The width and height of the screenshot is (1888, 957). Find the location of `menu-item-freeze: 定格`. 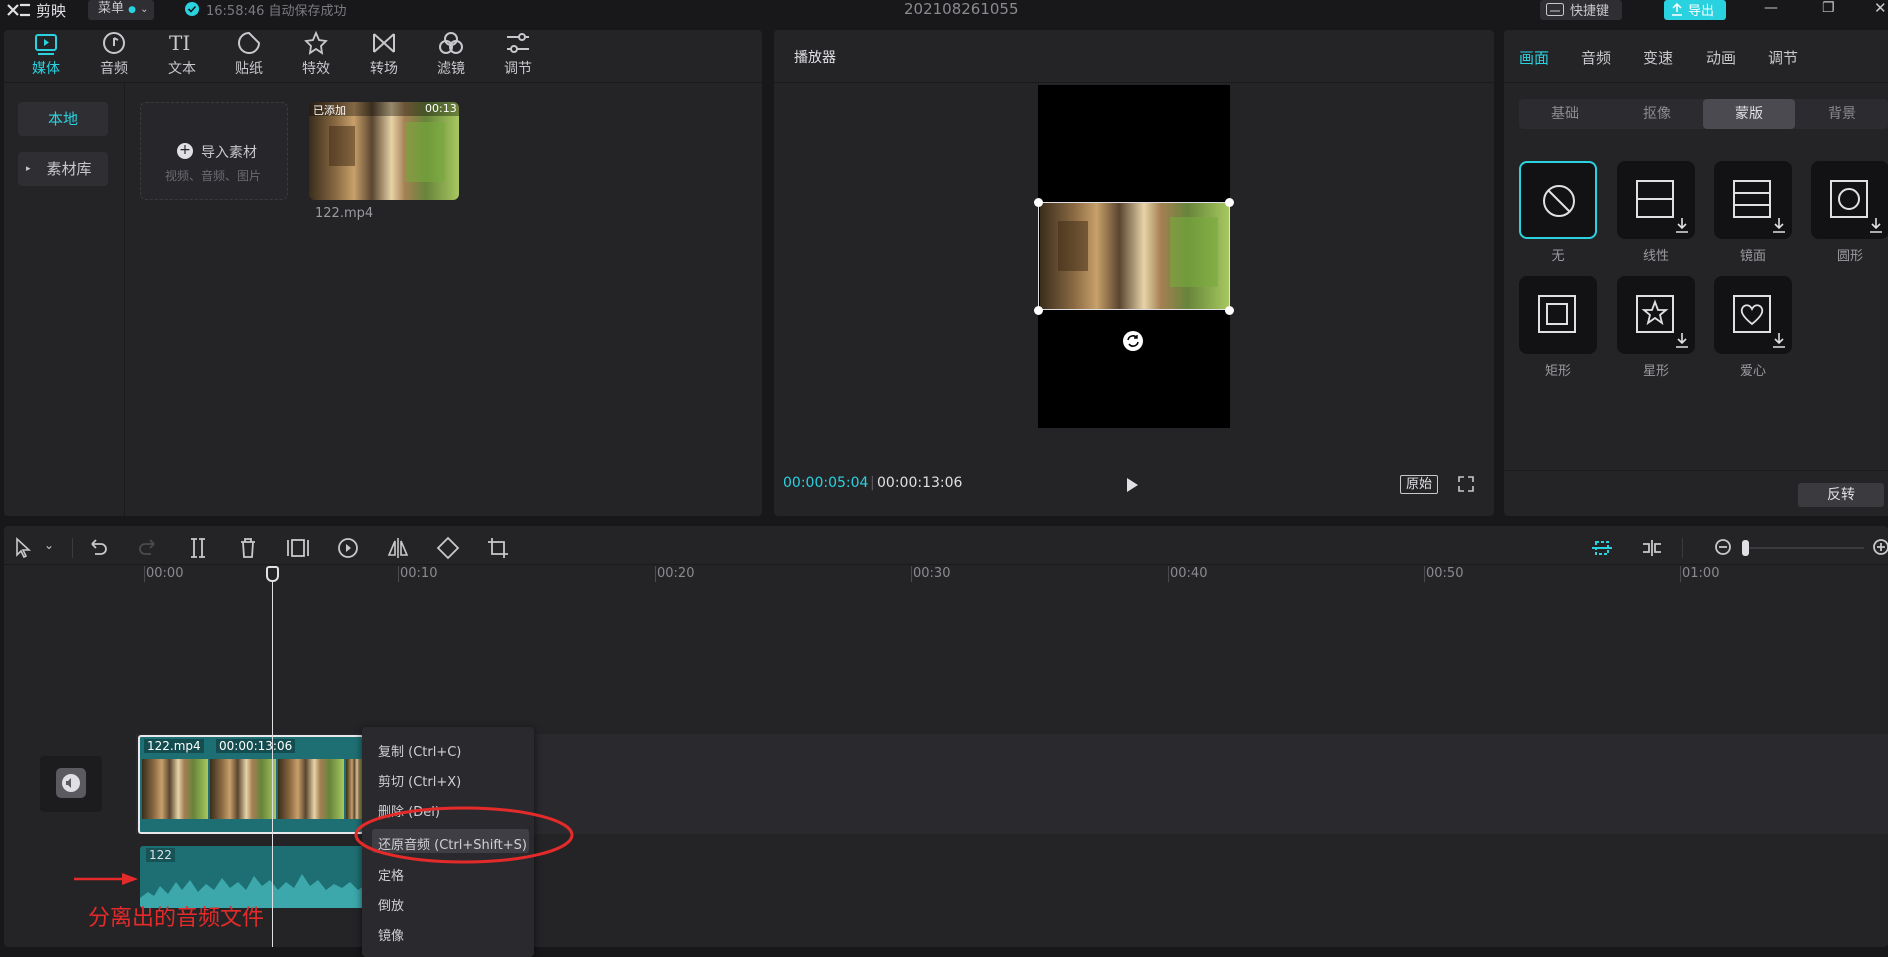

menu-item-freeze: 定格 is located at coordinates (391, 874).